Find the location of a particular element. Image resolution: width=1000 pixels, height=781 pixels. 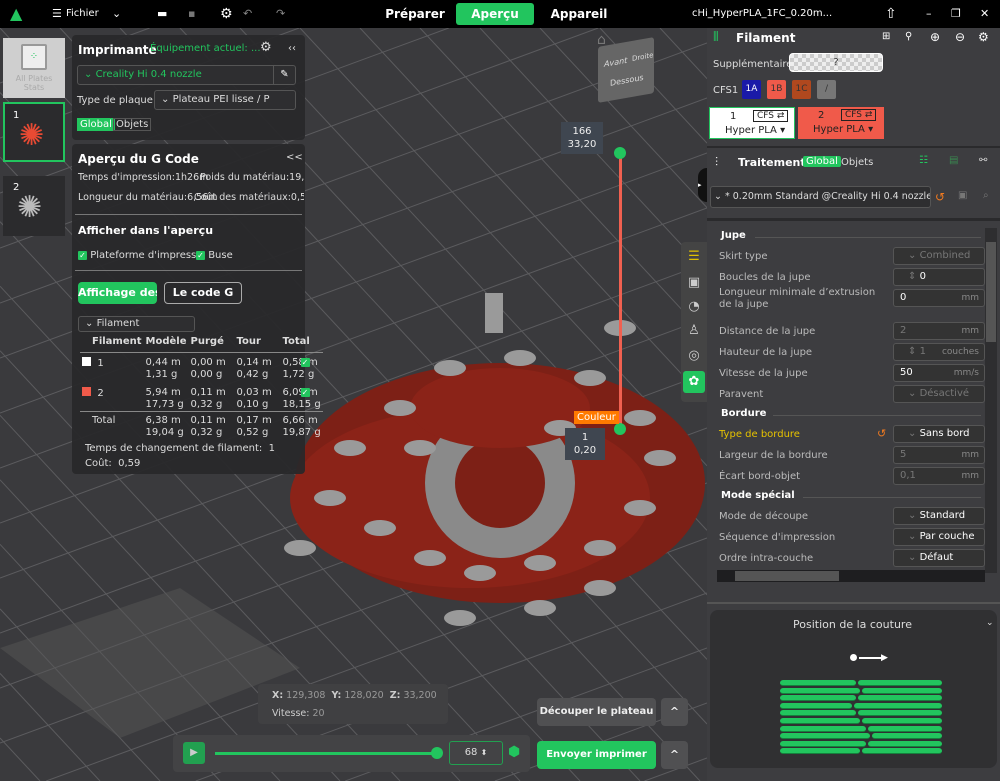

close-button: ✕ is located at coordinates (984, 14).